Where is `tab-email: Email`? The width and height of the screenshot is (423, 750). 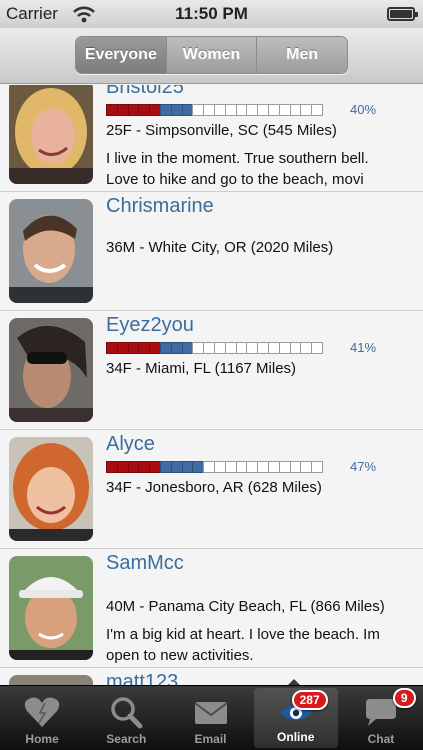 tab-email: Email is located at coordinates (210, 718).